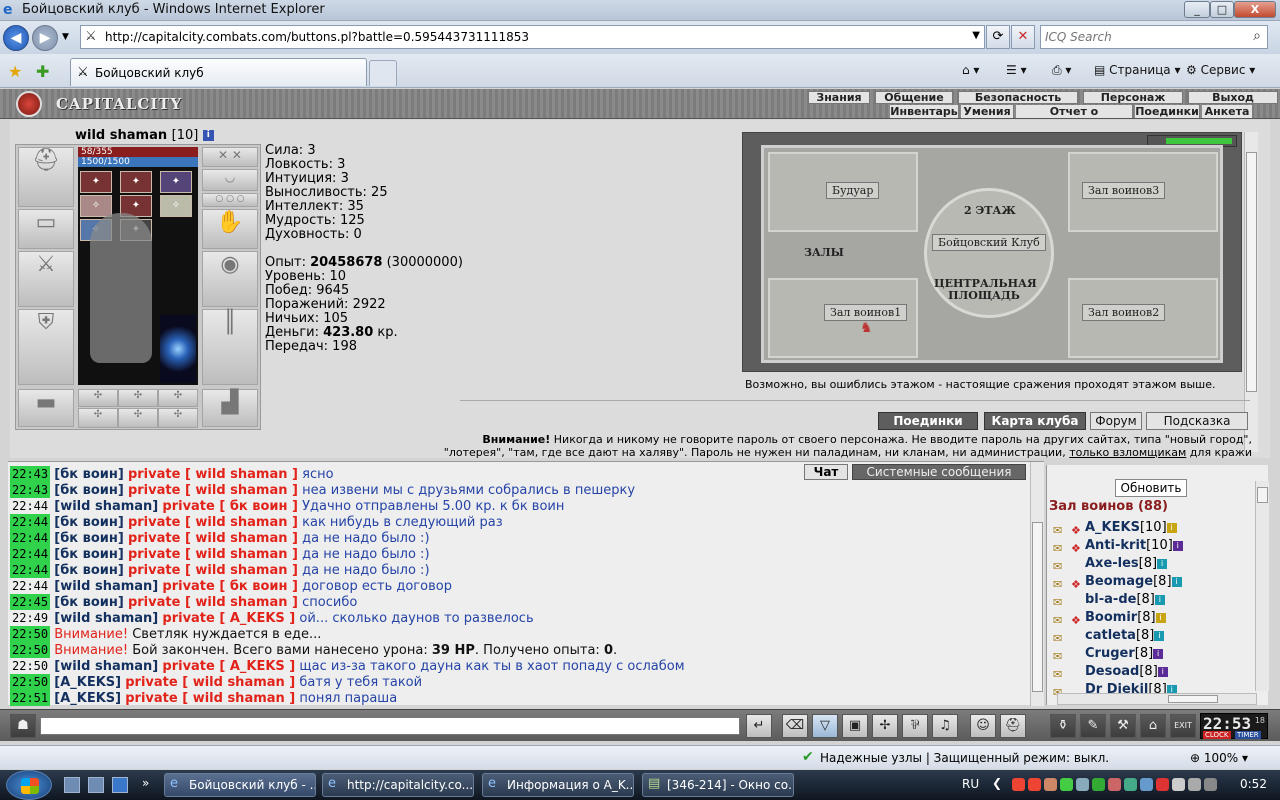  What do you see at coordinates (16, 38) in the screenshot?
I see `back-button: ◀` at bounding box center [16, 38].